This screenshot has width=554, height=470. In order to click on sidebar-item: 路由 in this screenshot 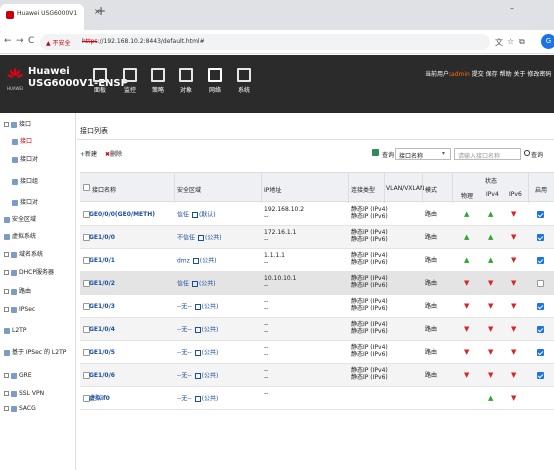, I will do `click(17, 290)`.